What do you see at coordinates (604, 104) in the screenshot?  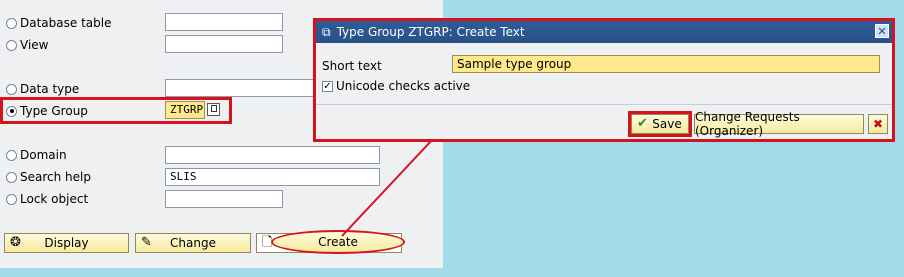 I see `divider` at bounding box center [604, 104].